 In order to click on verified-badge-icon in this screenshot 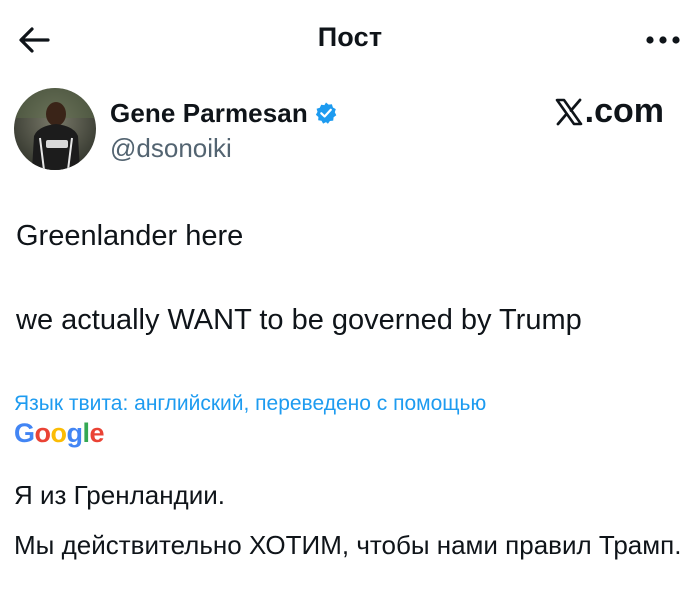, I will do `click(326, 113)`.